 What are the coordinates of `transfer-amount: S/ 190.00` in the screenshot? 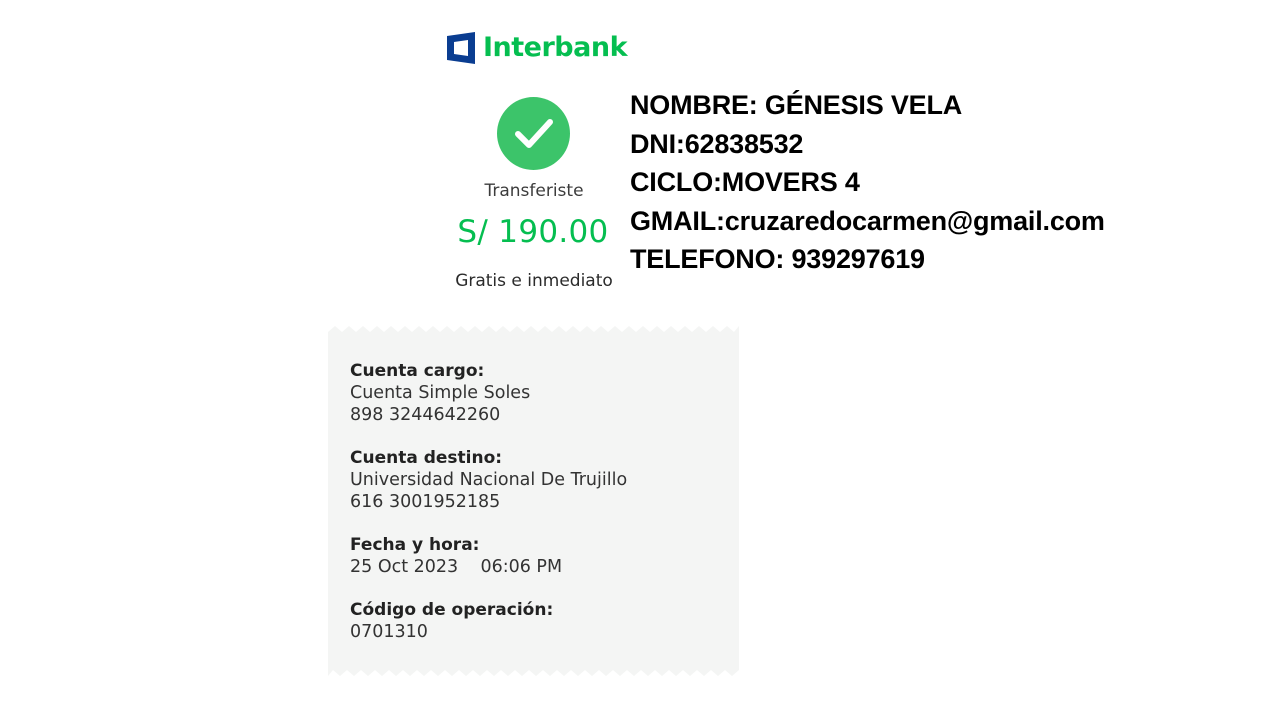 It's located at (533, 232).